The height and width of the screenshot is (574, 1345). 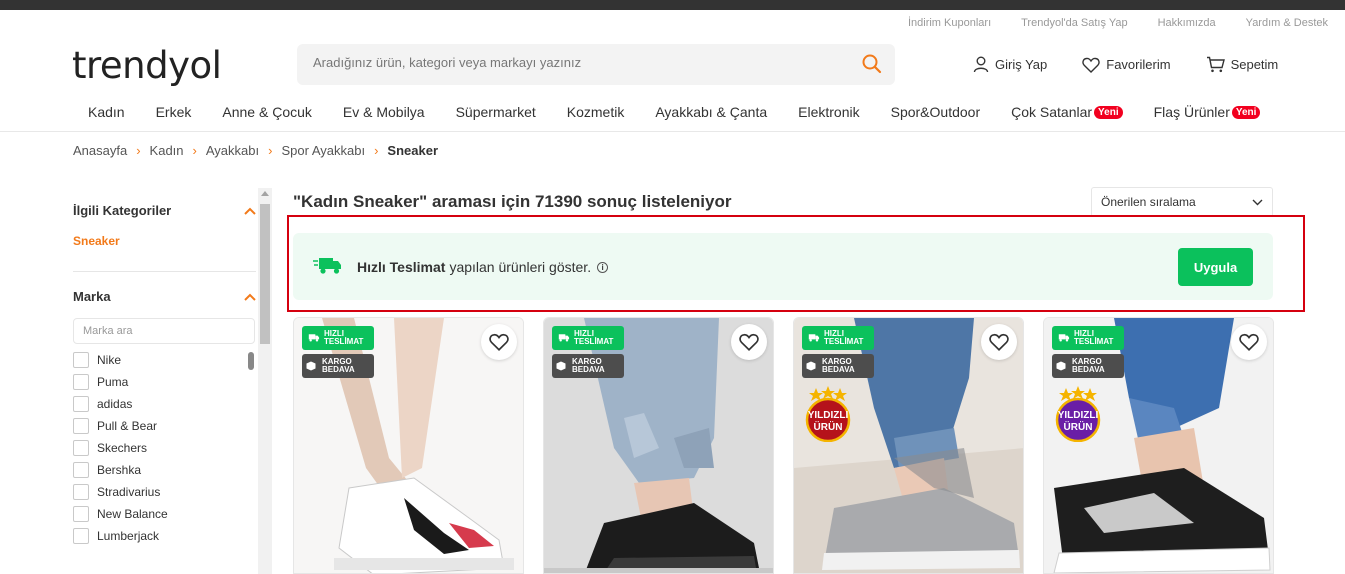 What do you see at coordinates (232, 150) in the screenshot?
I see `breadcrumb-item: Ayakkabı` at bounding box center [232, 150].